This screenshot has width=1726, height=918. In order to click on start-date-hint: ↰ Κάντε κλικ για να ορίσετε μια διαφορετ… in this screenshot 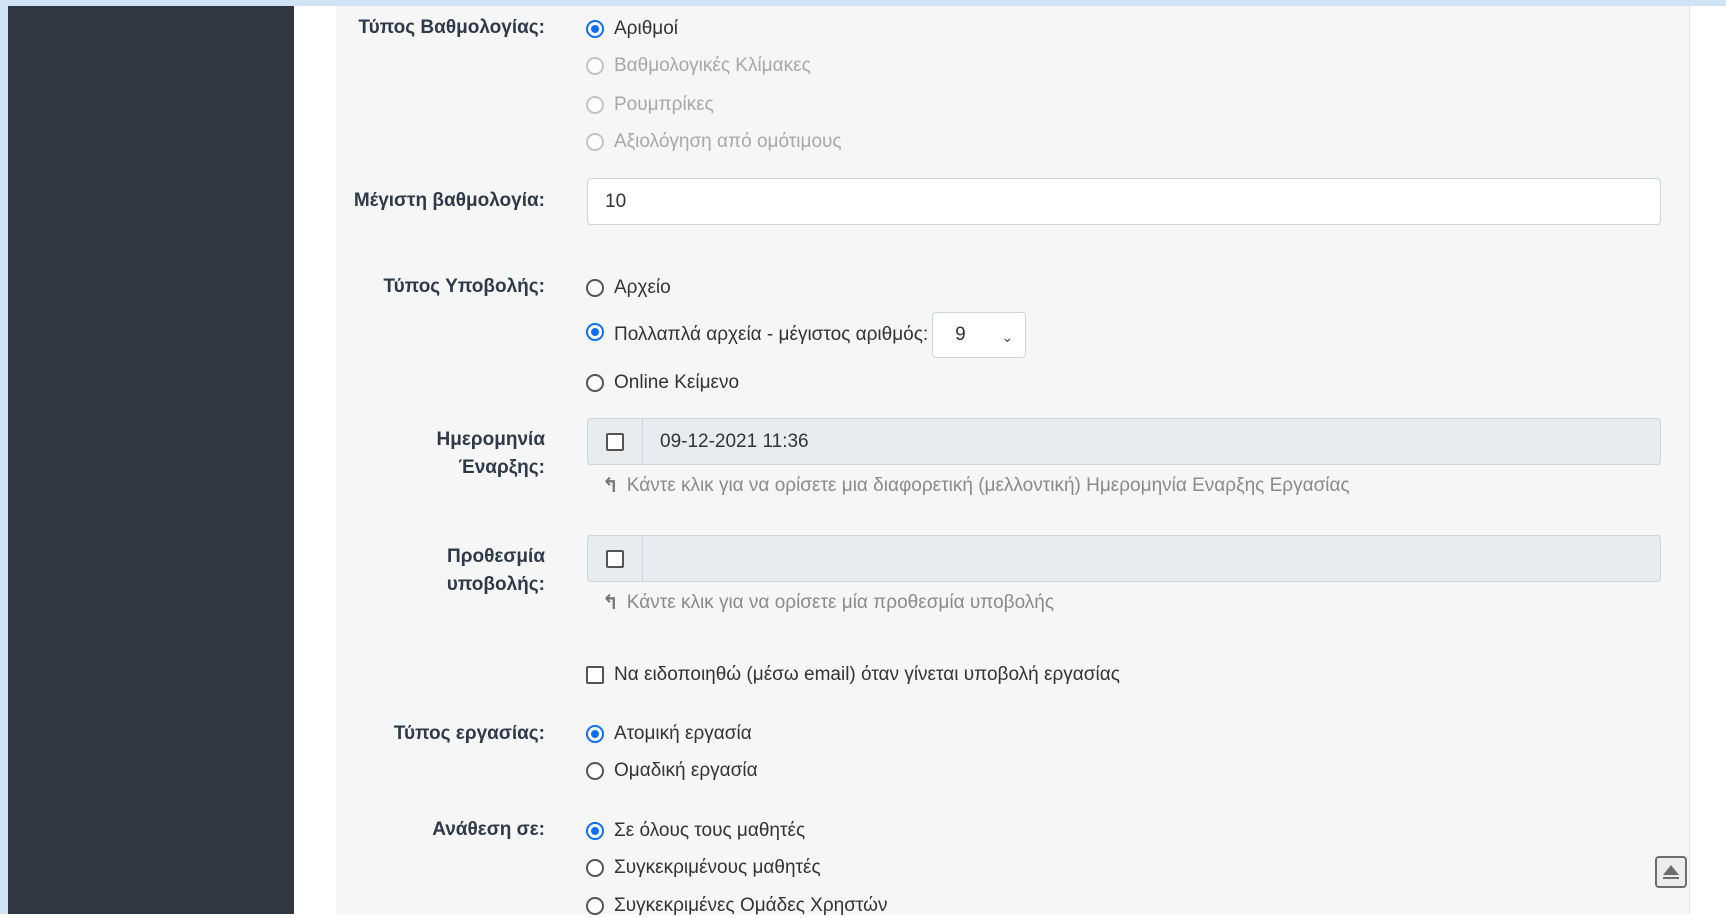, I will do `click(976, 485)`.